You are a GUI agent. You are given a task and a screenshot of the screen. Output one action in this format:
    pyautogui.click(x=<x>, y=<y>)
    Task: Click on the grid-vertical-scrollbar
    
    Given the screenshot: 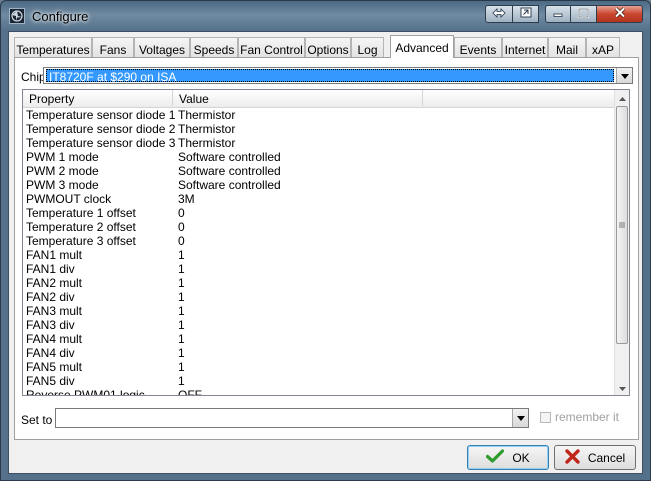 What is the action you would take?
    pyautogui.click(x=621, y=242)
    